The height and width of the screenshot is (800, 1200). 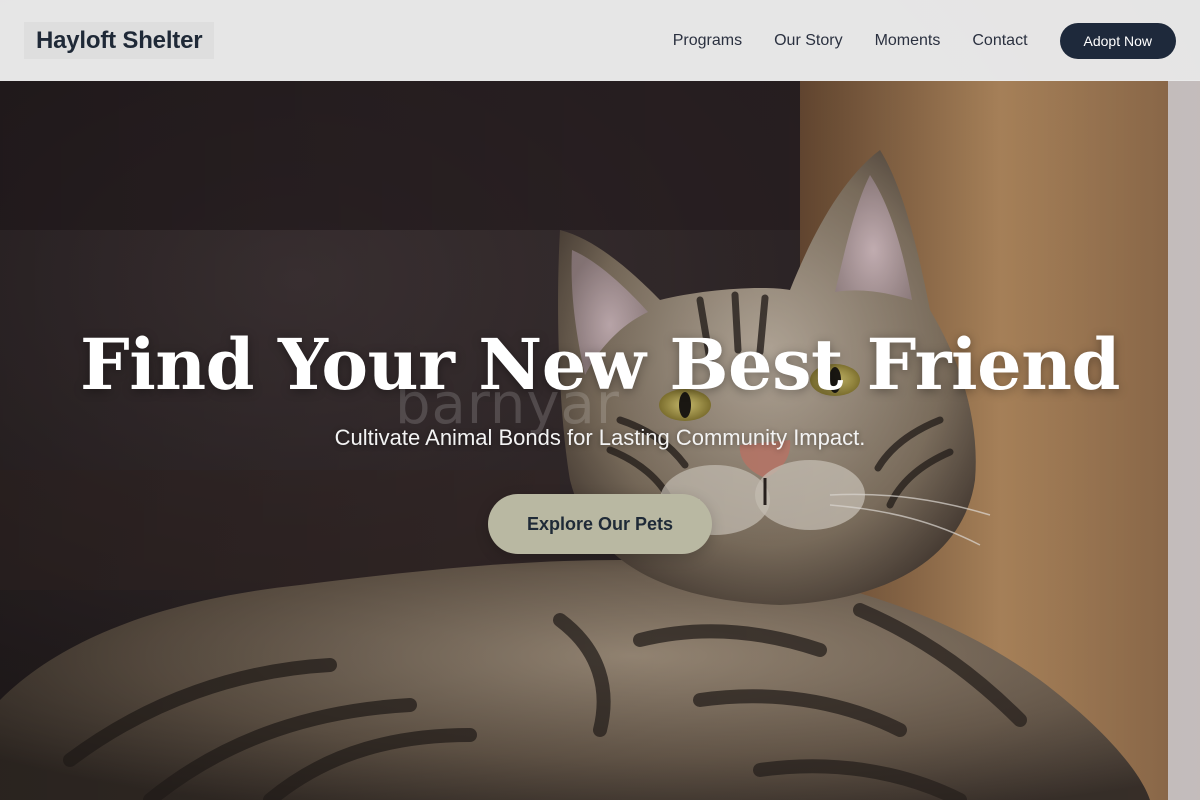 I want to click on nav-link-contact: Contact, so click(x=999, y=41).